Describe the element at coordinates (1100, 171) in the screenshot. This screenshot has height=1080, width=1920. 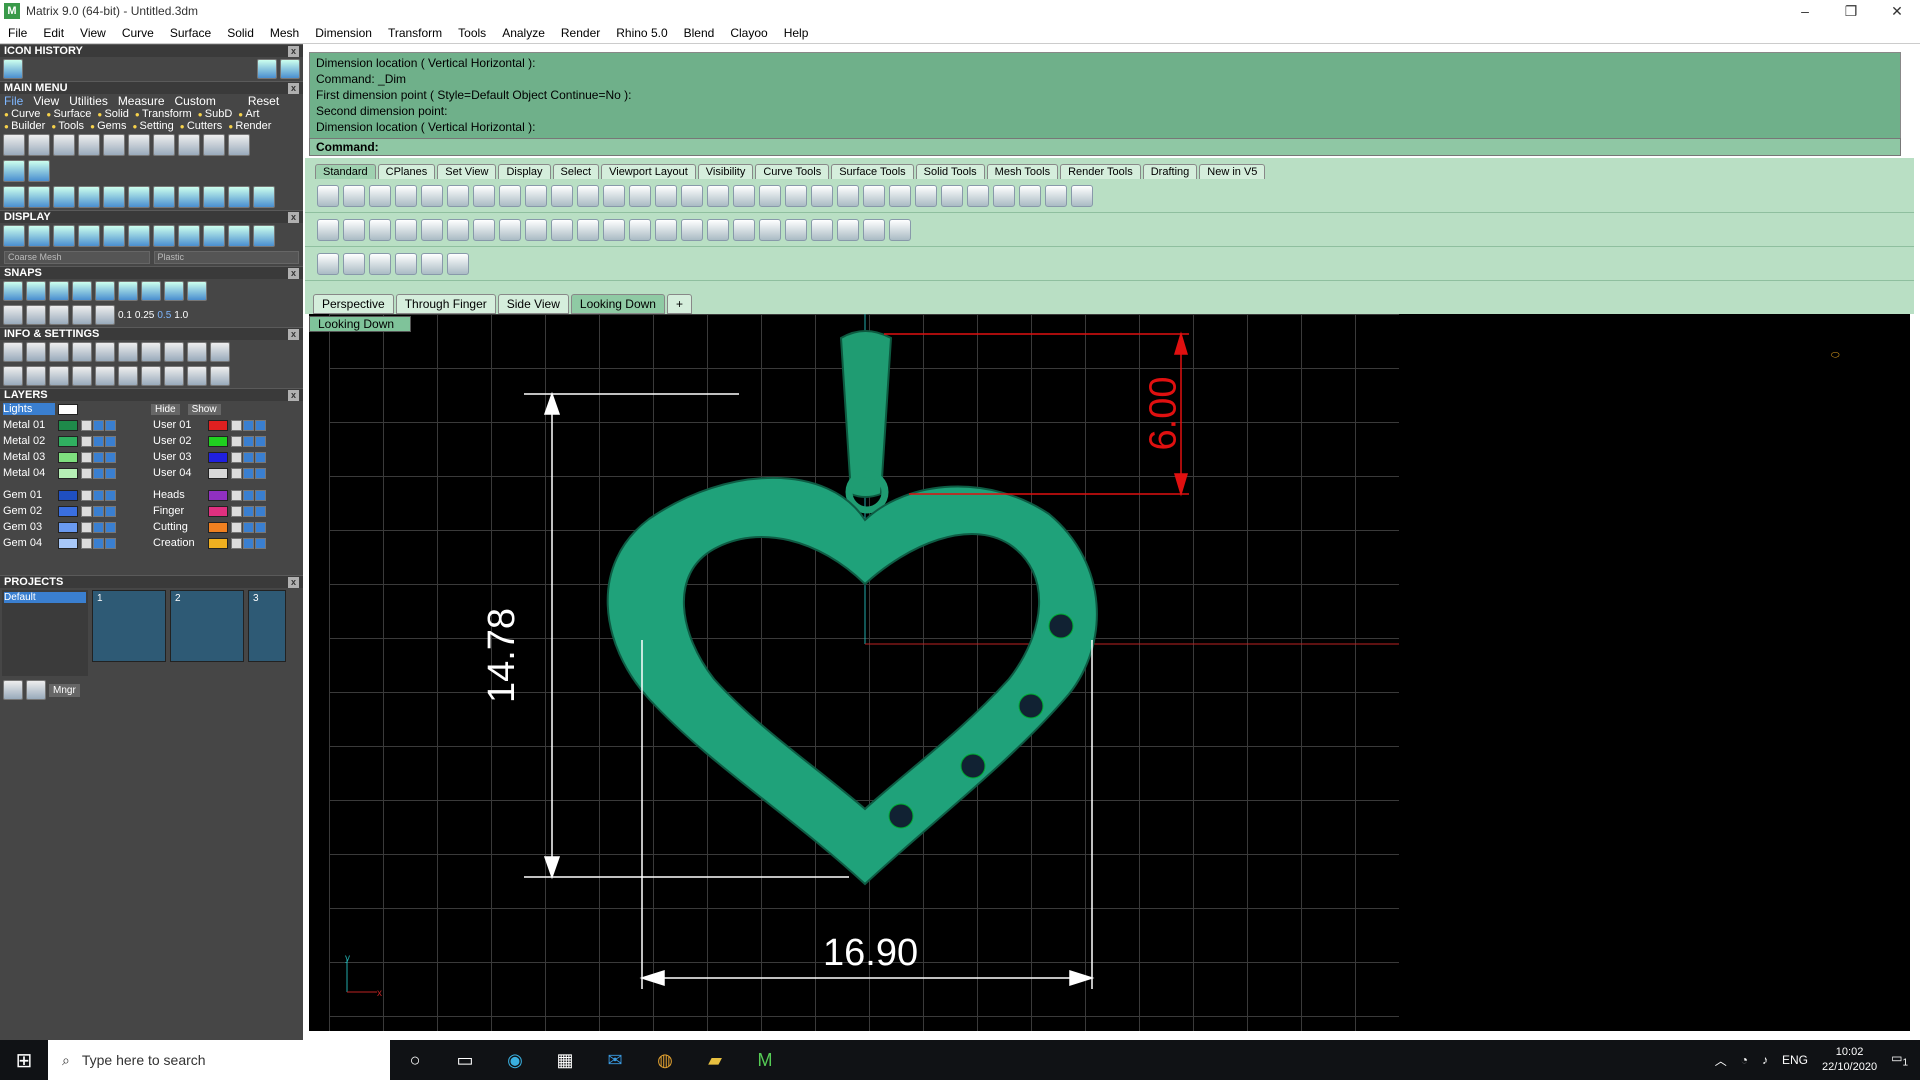
I see `toolbar-tab: Render Tools` at that location.